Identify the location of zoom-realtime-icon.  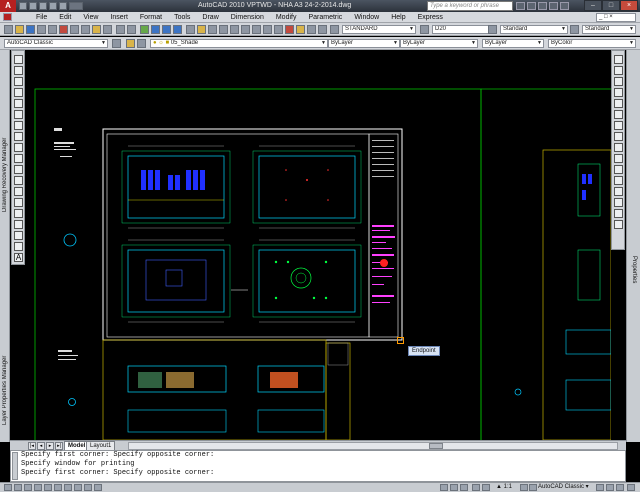
(155, 29).